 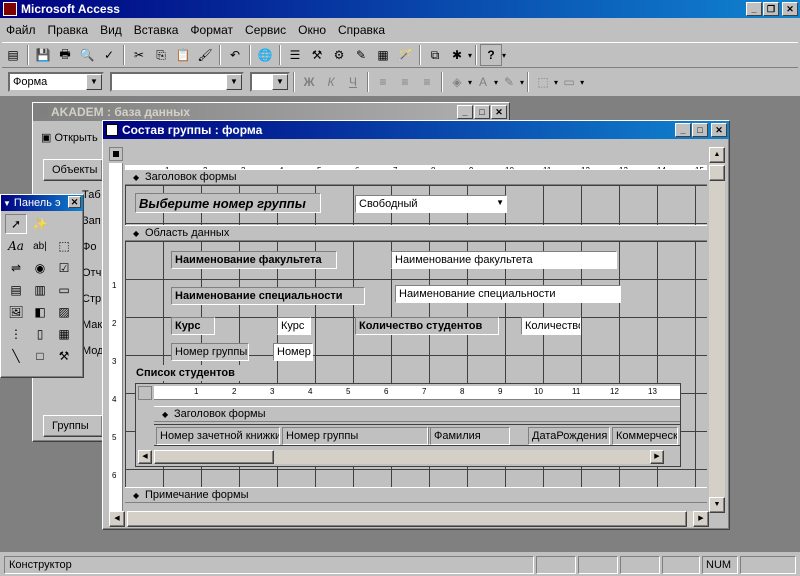 What do you see at coordinates (717, 330) in the screenshot?
I see `form-vertical-scrollbar: ▲ ▼` at bounding box center [717, 330].